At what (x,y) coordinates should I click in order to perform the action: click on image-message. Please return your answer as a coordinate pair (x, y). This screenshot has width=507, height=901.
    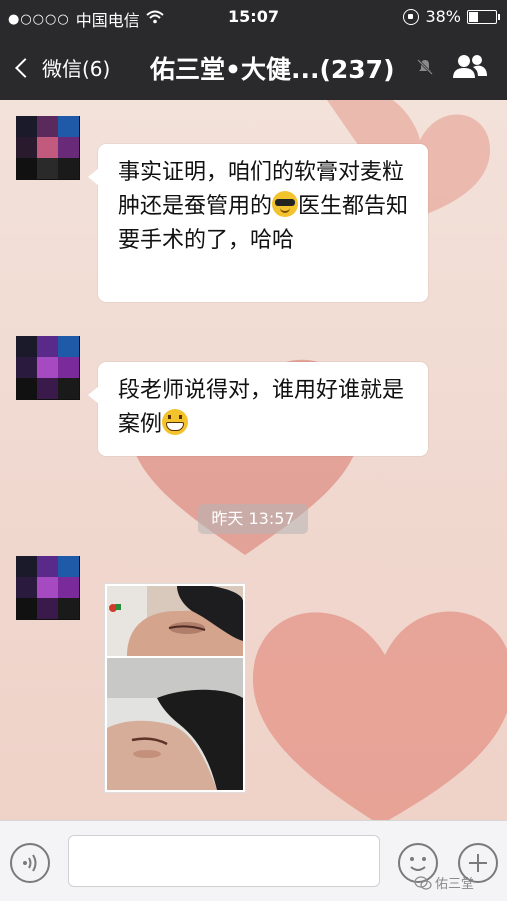
    Looking at the image, I should click on (175, 688).